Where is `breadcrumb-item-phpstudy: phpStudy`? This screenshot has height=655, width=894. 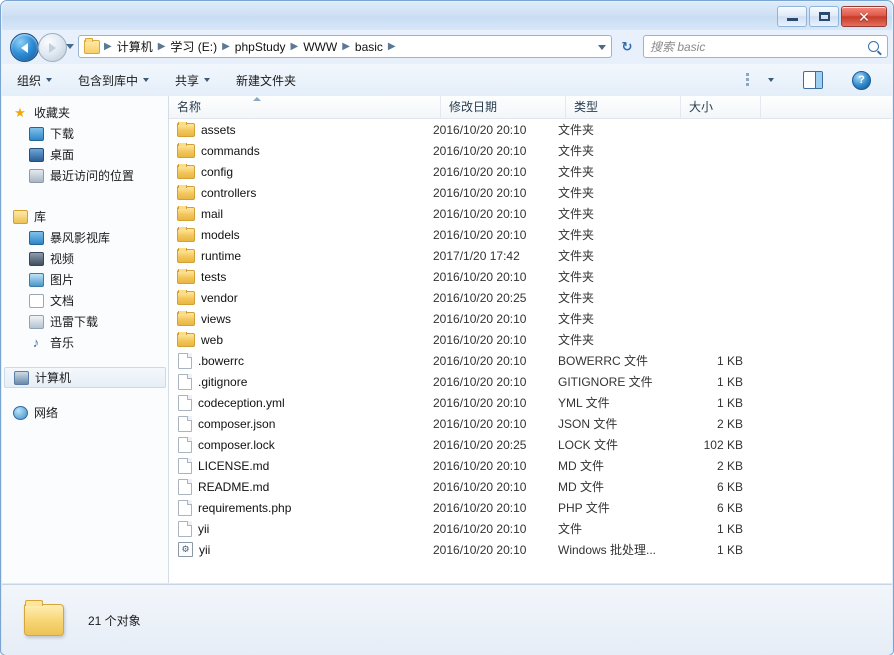
breadcrumb-item-phpstudy: phpStudy is located at coordinates (260, 47).